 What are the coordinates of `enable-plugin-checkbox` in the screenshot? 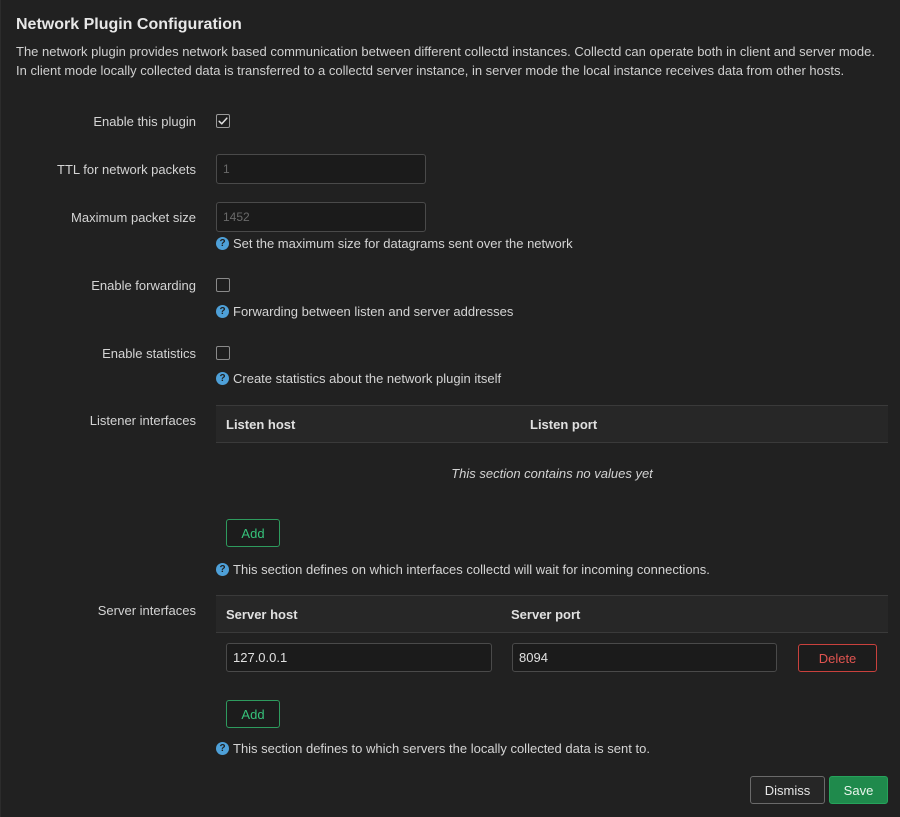 It's located at (223, 121).